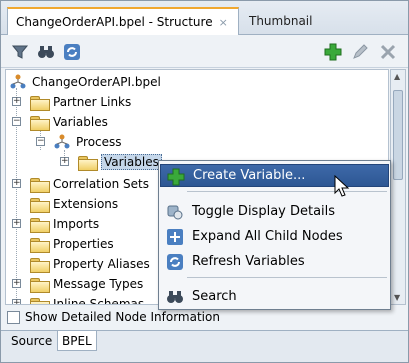 The height and width of the screenshot is (363, 409). I want to click on scroll-down-icon: ▼, so click(397, 297).